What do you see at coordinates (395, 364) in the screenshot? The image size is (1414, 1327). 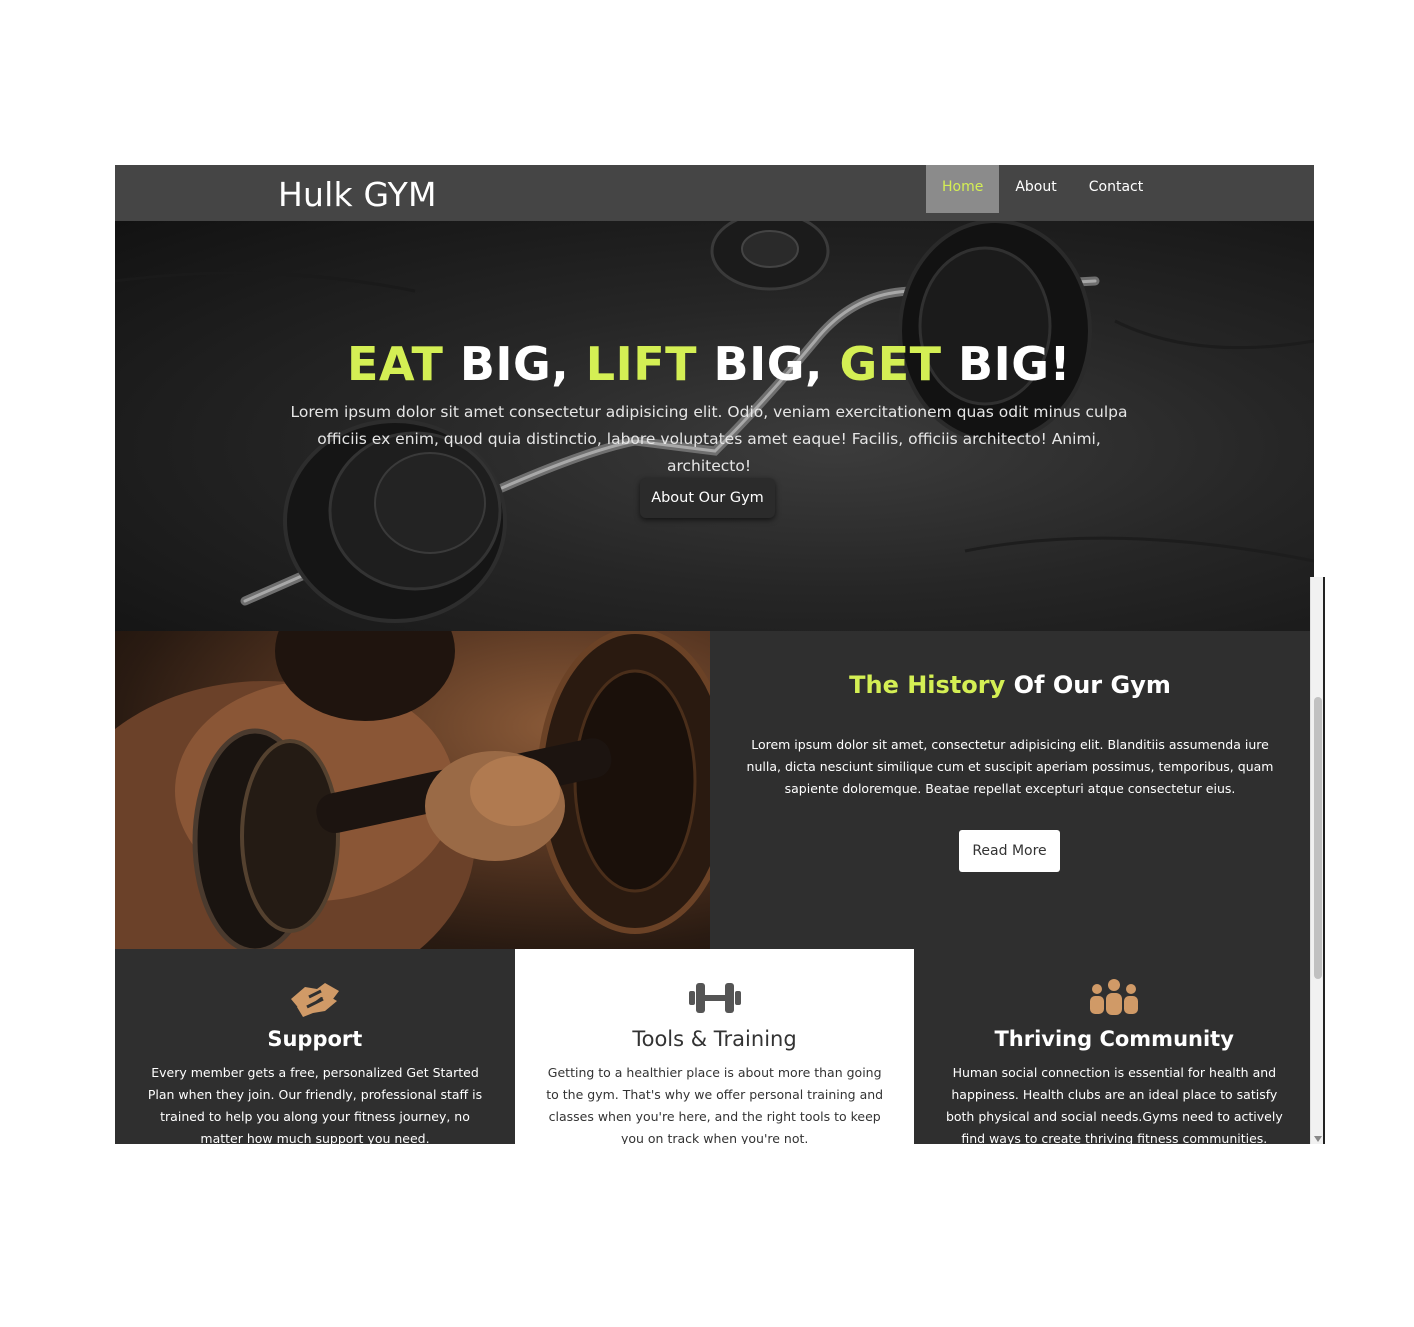 I see `hero-title-part: EAT` at bounding box center [395, 364].